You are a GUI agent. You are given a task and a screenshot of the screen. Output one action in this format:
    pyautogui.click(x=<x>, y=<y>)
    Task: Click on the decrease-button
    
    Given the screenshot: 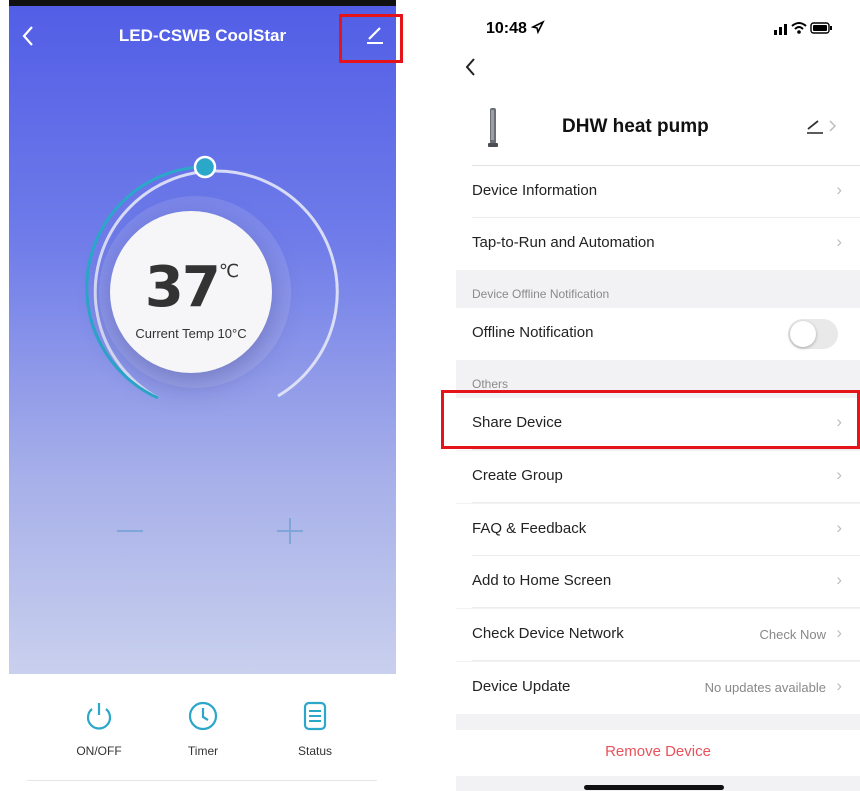 What is the action you would take?
    pyautogui.click(x=130, y=531)
    